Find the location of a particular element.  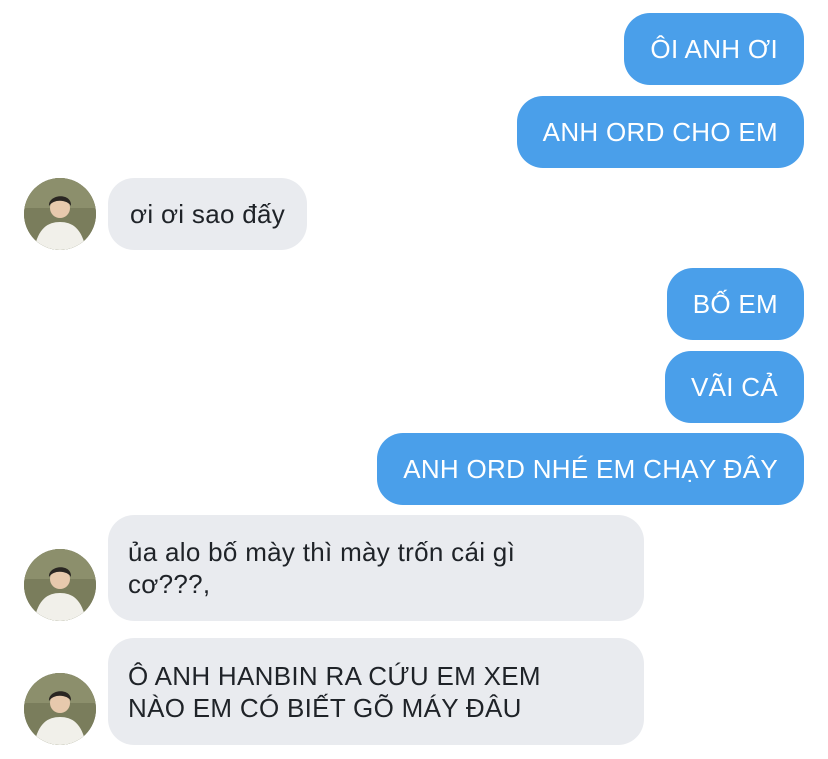

message-text: ANH ORD NHÉ EM CHẠY ĐÂY is located at coordinates (590, 469).